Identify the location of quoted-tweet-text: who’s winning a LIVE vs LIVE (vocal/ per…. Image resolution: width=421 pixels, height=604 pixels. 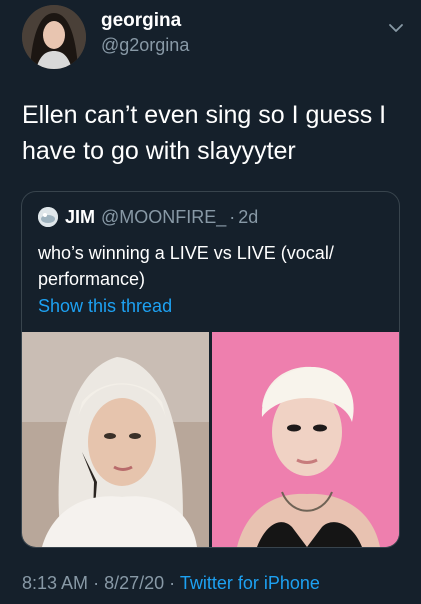
(186, 266).